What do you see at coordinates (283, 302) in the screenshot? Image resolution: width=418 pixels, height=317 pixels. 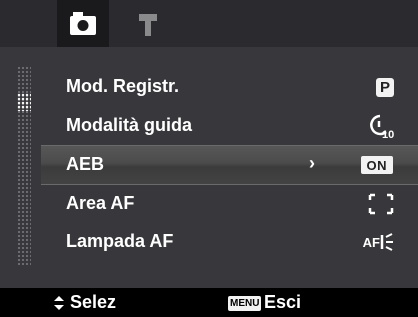 I see `exit-hint-label: Esci` at bounding box center [283, 302].